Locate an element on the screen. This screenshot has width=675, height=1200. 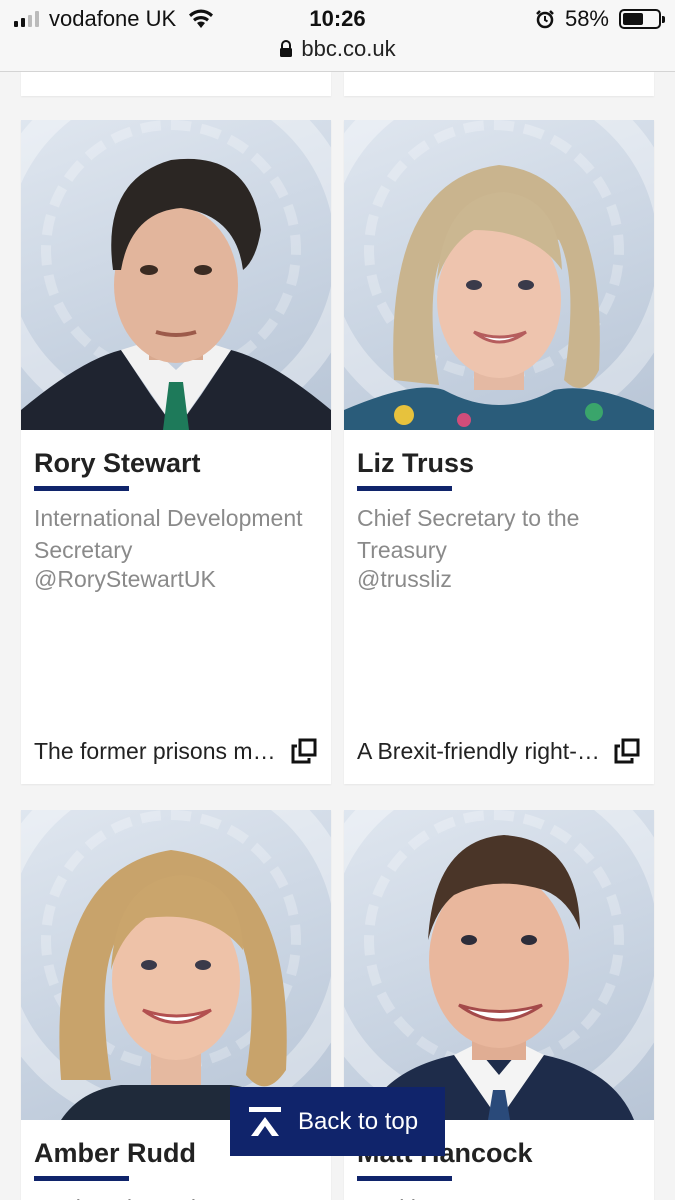
address-bar: bbc.co.uk is located at coordinates (337, 49).